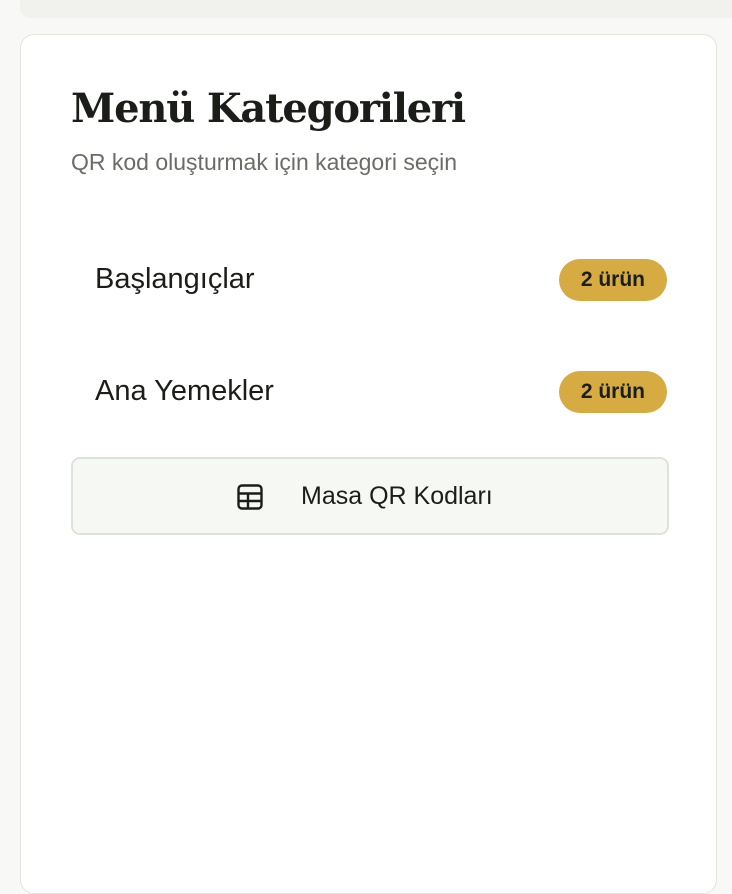 This screenshot has width=732, height=894. Describe the element at coordinates (184, 391) in the screenshot. I see `category-label: Ana Yemekler` at that location.